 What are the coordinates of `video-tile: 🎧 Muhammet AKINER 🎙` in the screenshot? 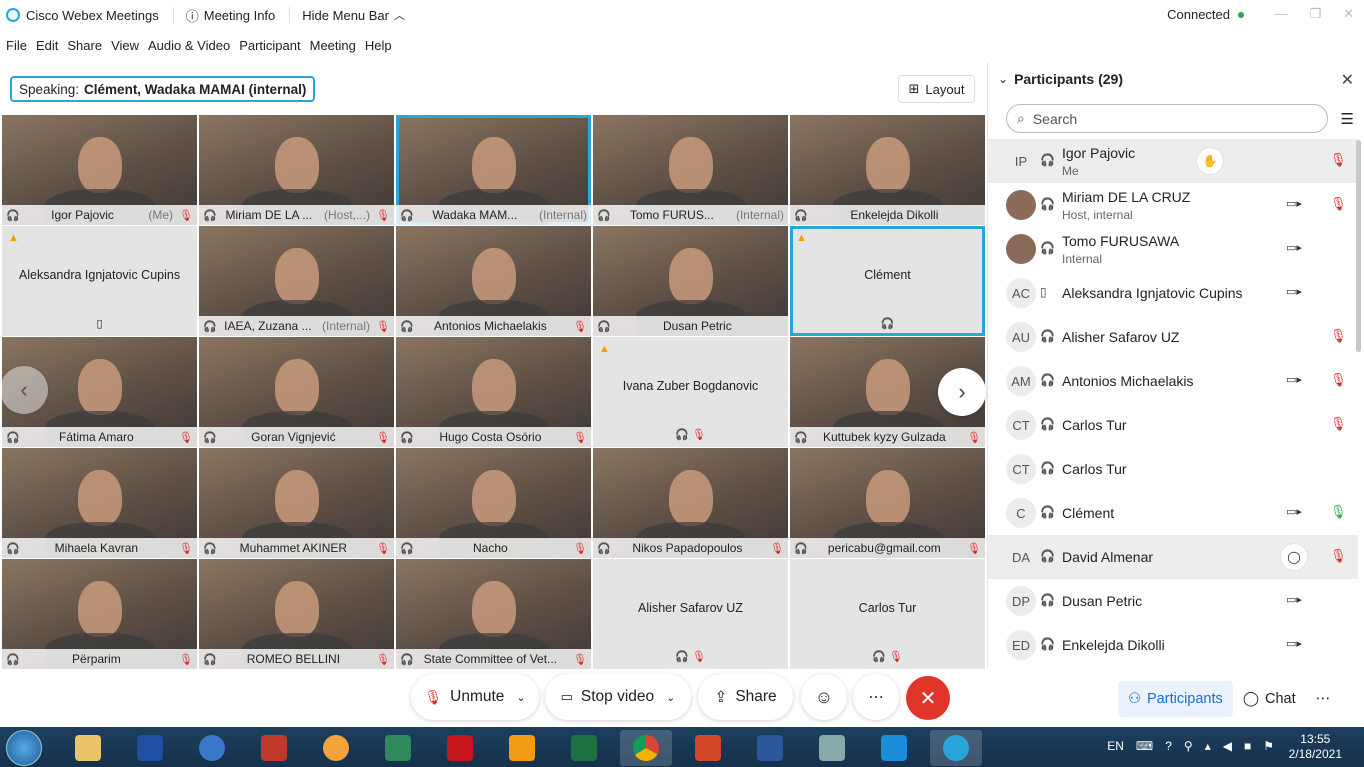 It's located at (296, 503).